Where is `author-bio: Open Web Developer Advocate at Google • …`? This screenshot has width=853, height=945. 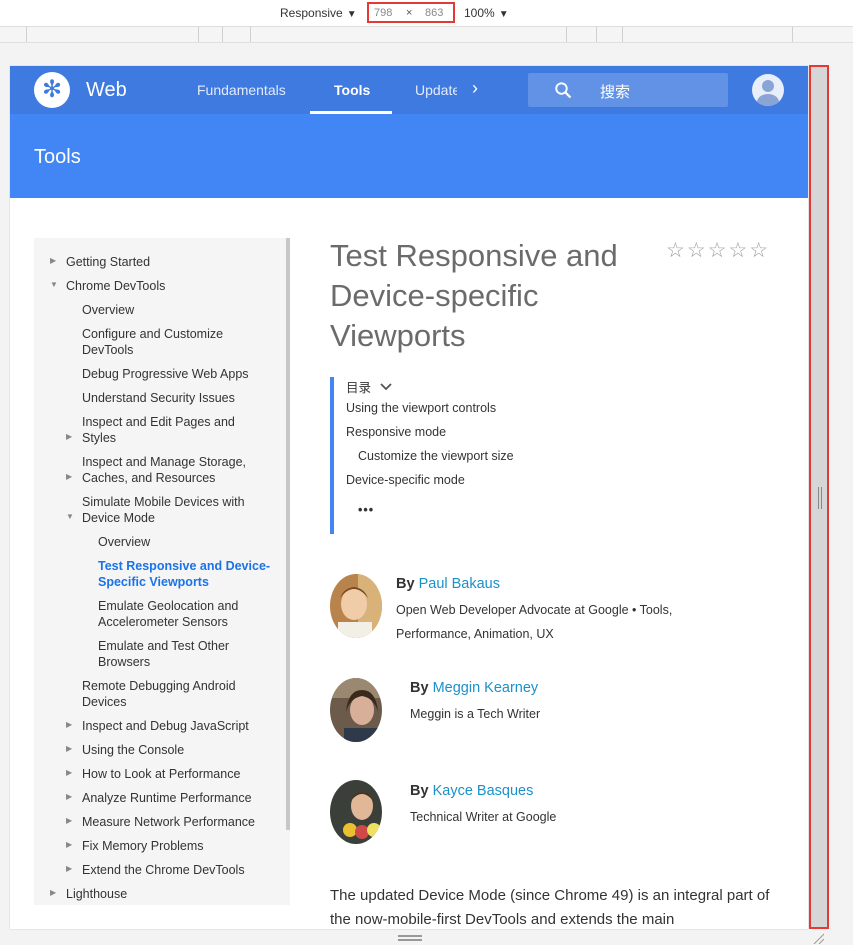 author-bio: Open Web Developer Advocate at Google • … is located at coordinates (534, 622).